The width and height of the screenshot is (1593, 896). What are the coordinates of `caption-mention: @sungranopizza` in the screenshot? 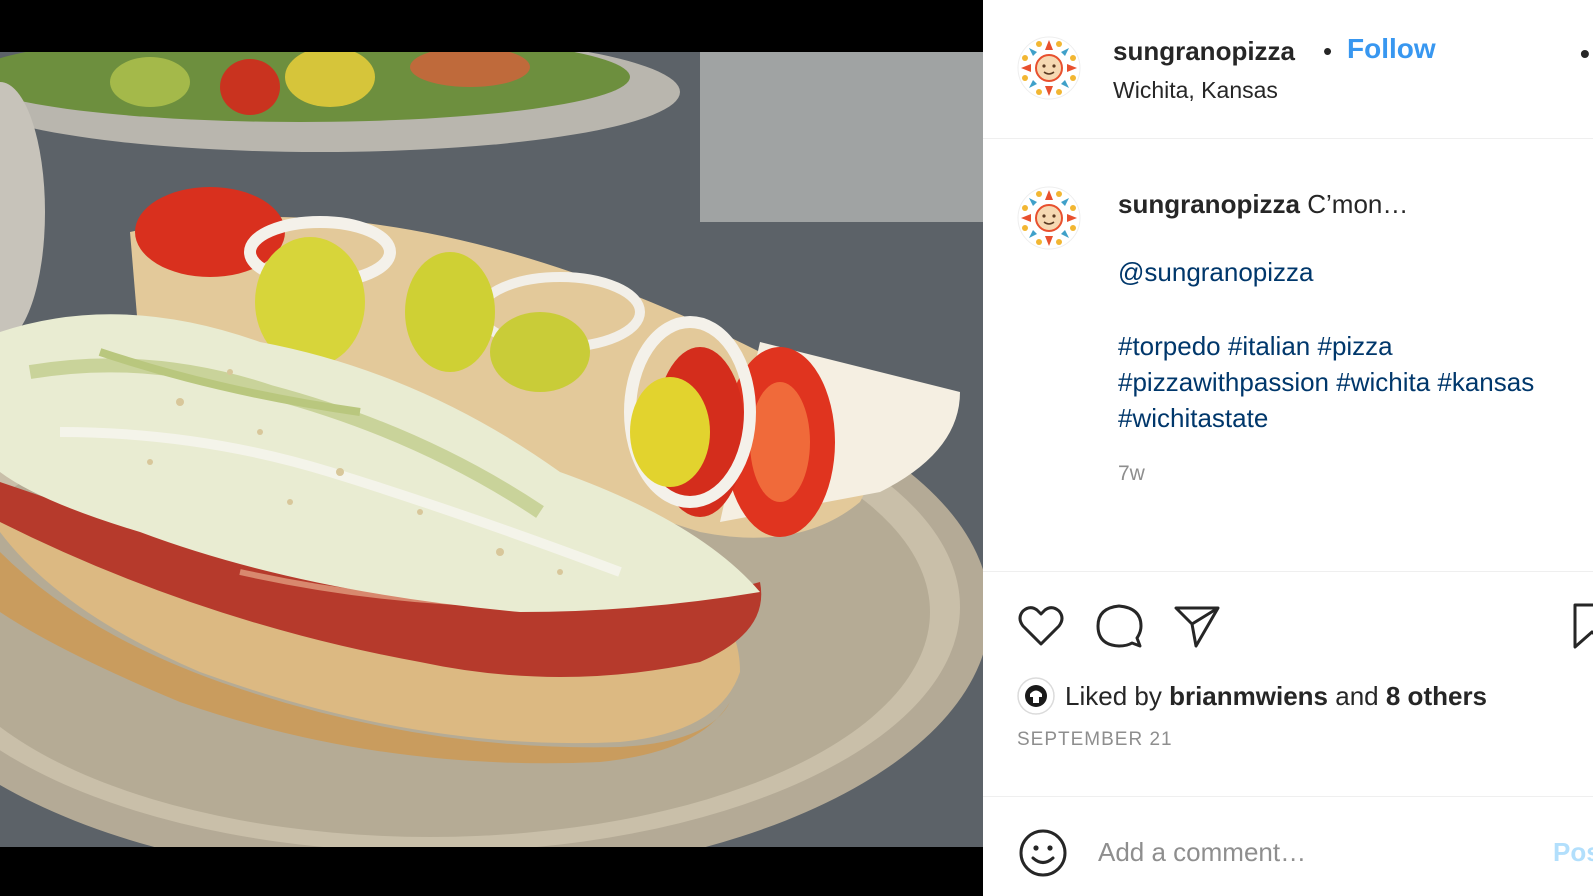 It's located at (1216, 272).